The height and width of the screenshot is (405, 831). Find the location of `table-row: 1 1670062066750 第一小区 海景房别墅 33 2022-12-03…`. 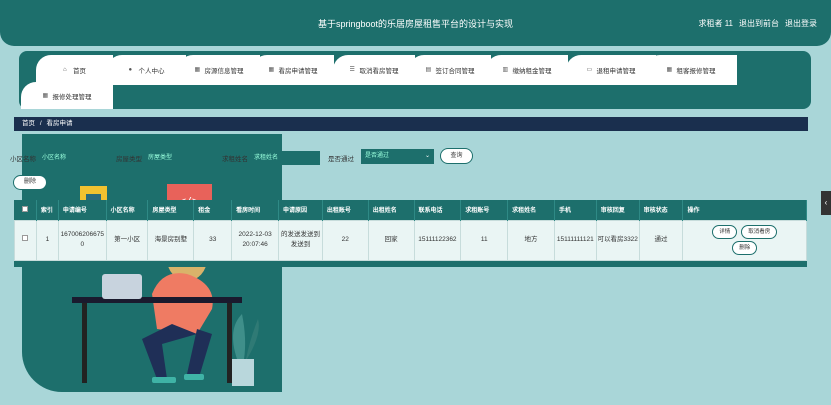

table-row: 1 1670062066750 第一小区 海景房别墅 33 2022-12-03… is located at coordinates (410, 240).